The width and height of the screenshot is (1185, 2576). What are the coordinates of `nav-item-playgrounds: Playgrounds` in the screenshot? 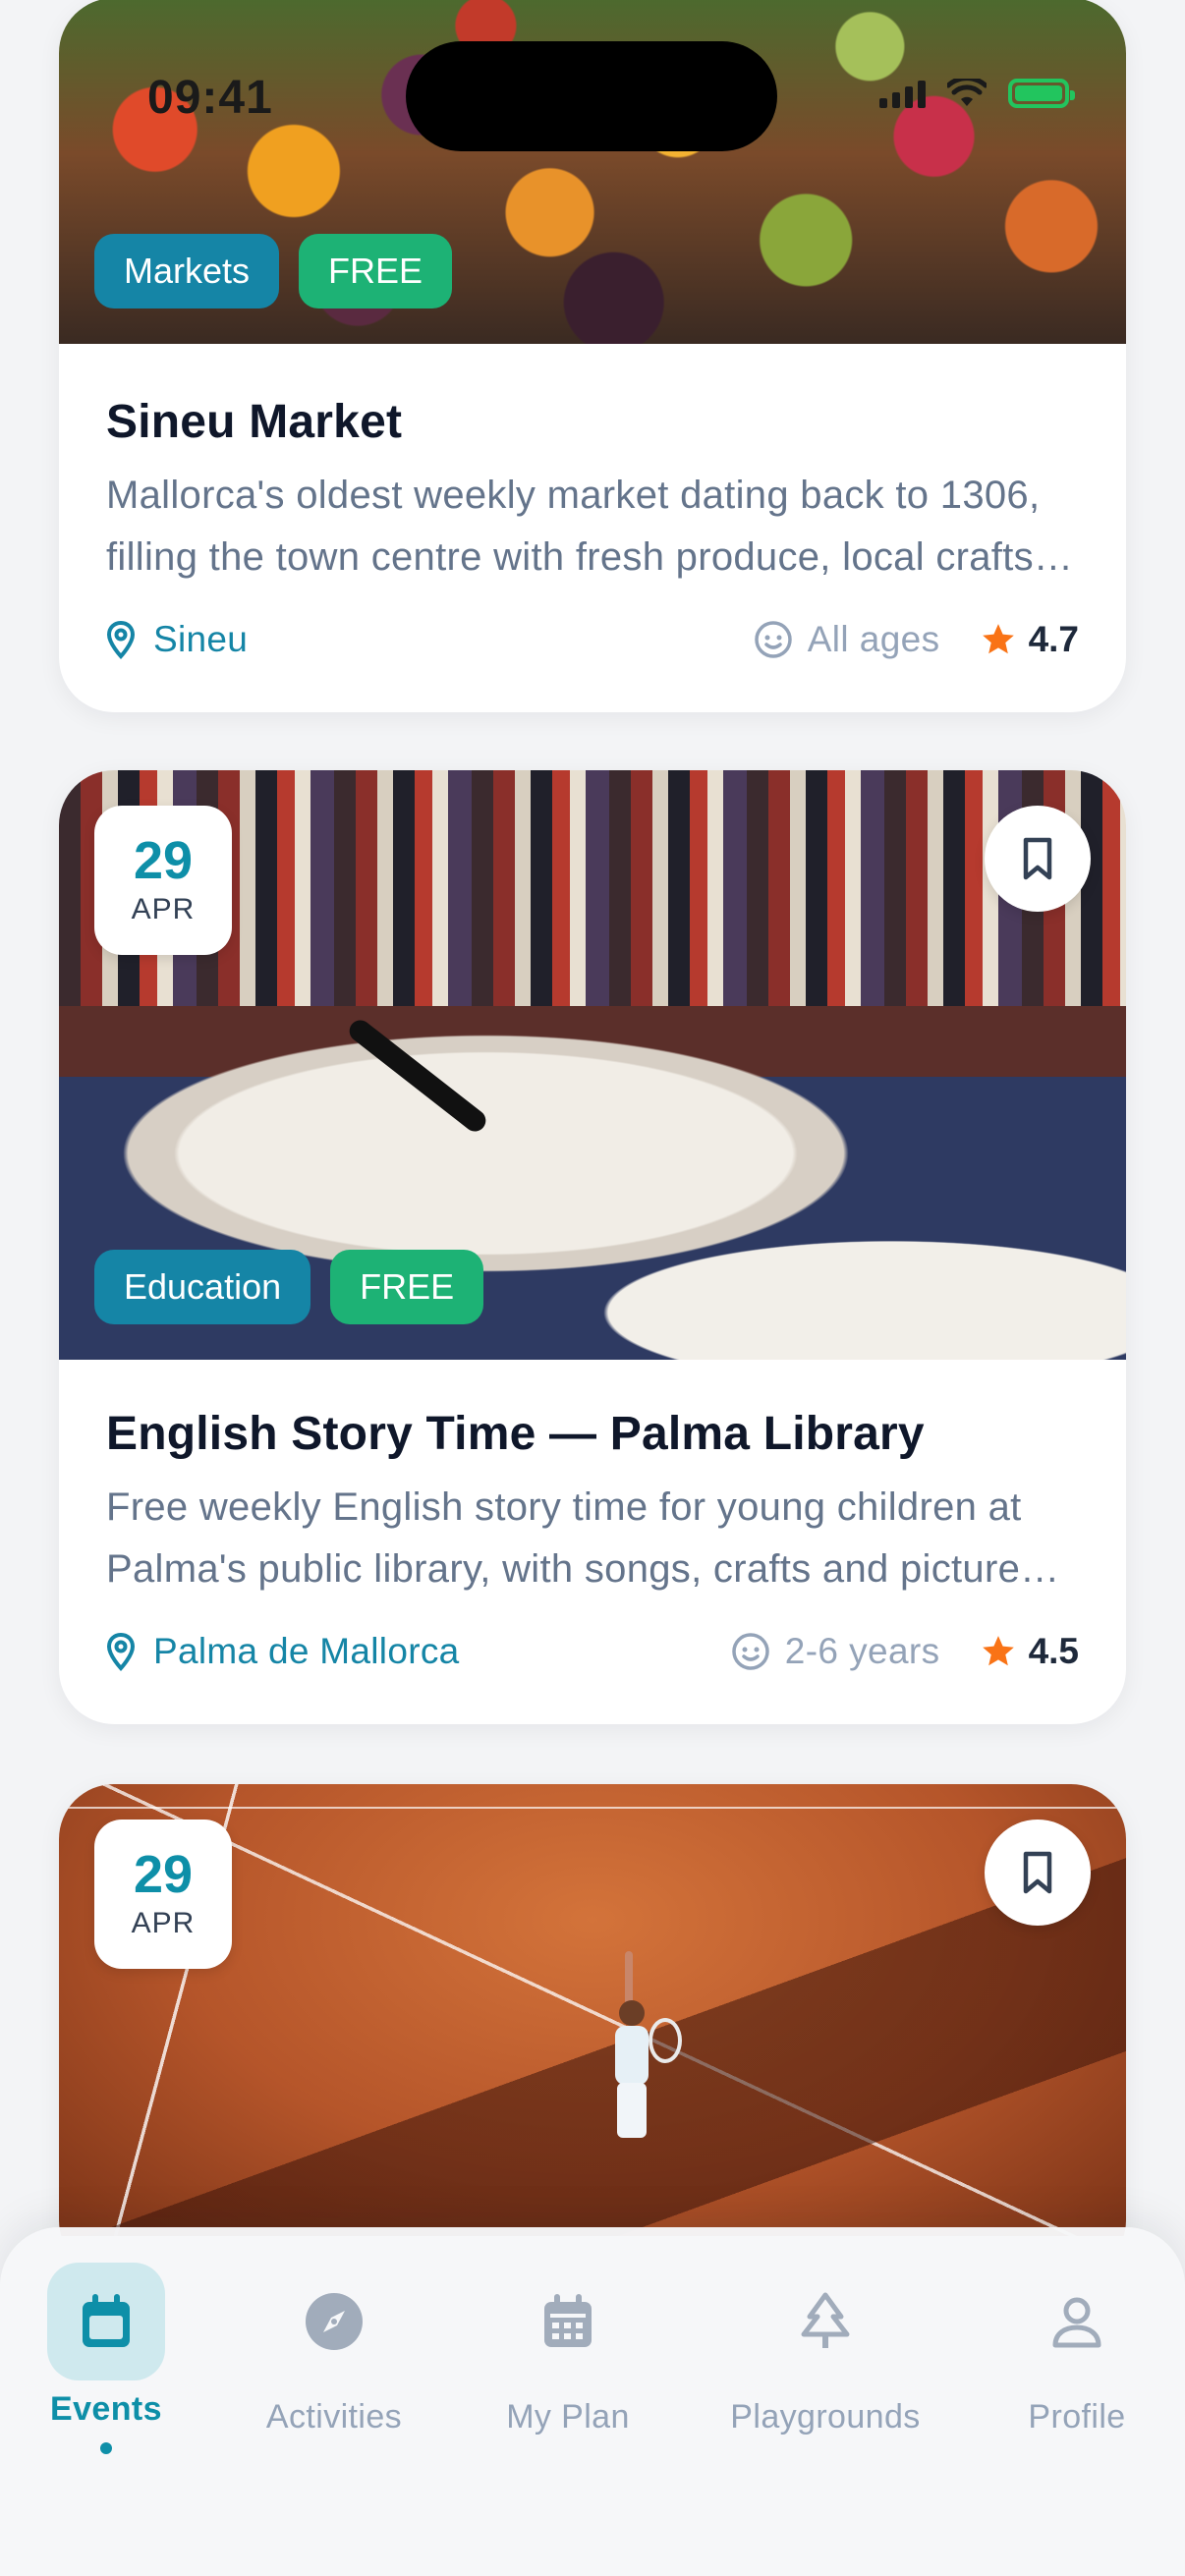 It's located at (825, 2349).